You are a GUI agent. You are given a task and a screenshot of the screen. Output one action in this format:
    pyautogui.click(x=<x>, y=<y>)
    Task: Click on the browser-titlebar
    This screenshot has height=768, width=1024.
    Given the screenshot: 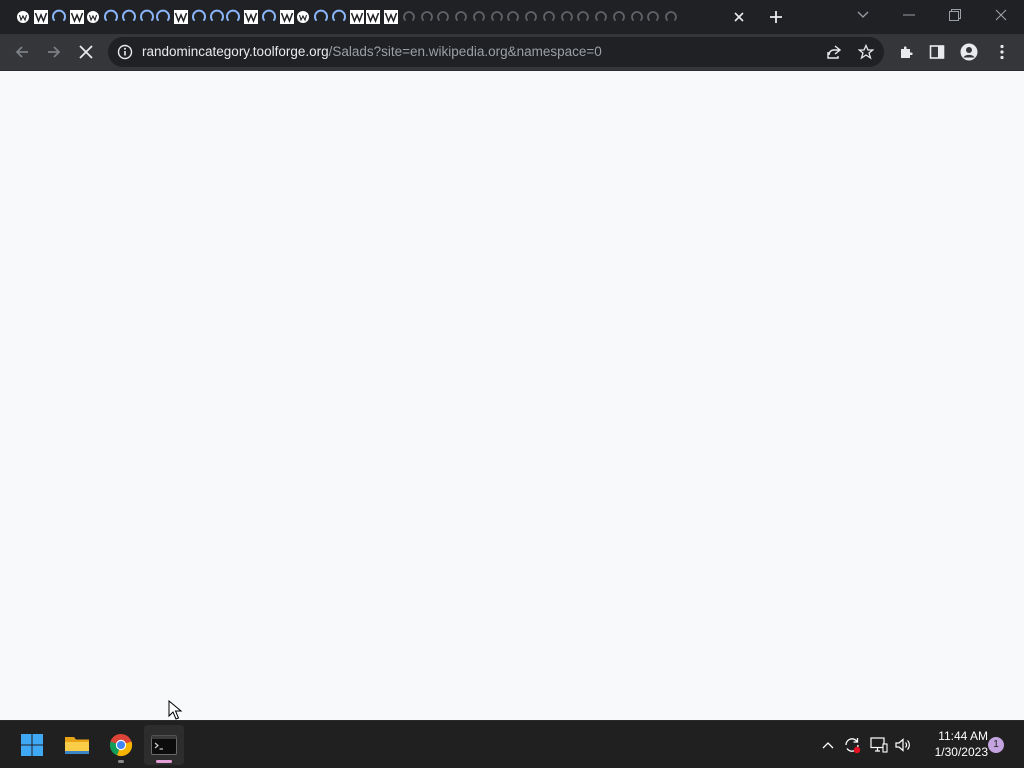 What is the action you would take?
    pyautogui.click(x=512, y=17)
    